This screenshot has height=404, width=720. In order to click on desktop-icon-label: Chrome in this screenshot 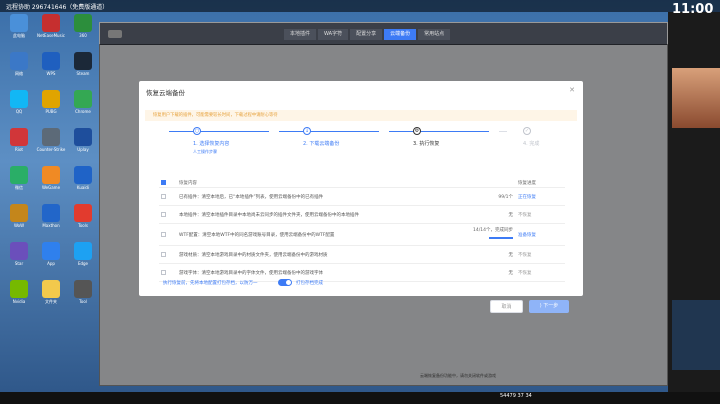, I will do `click(83, 111)`.